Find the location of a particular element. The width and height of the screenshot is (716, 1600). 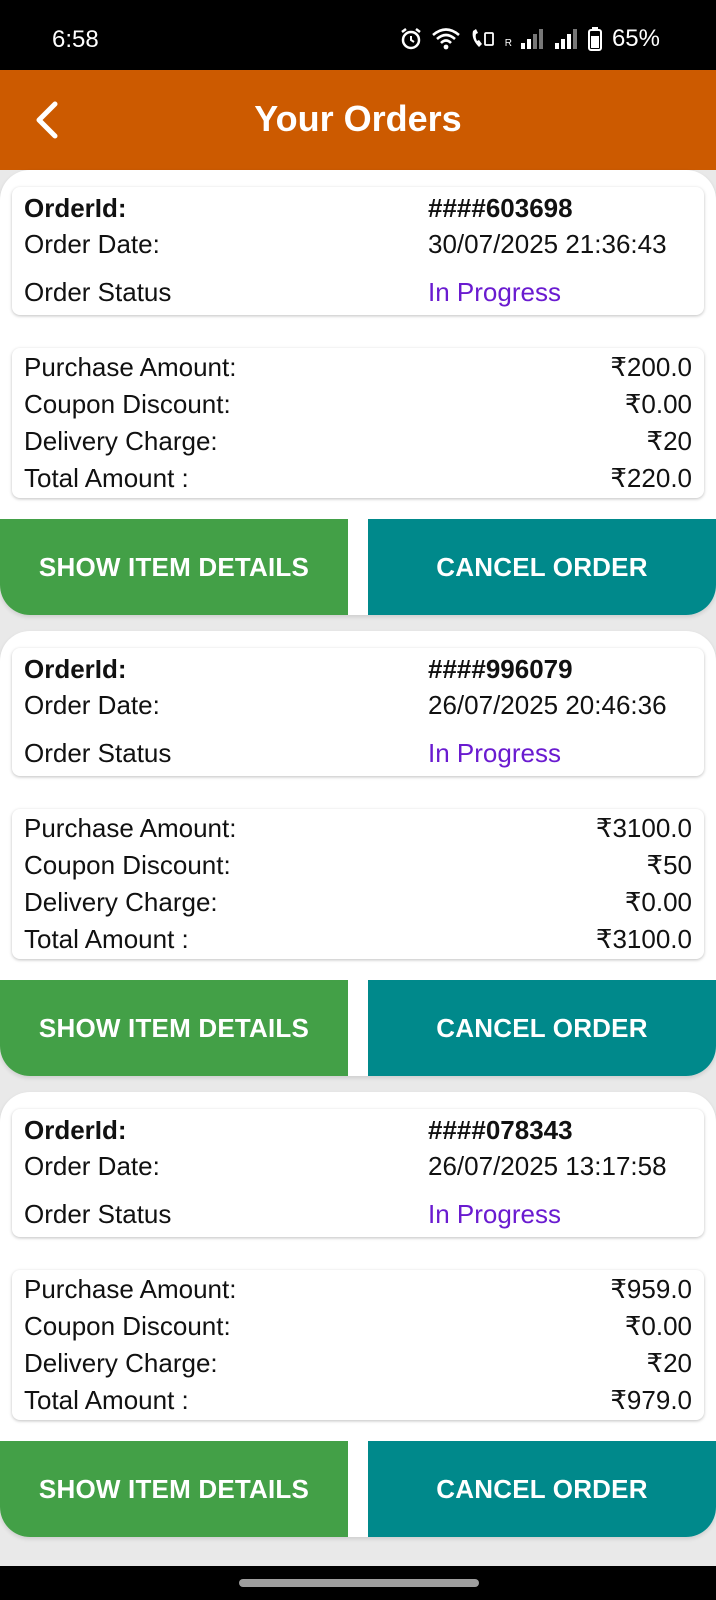

wifi-calling-icon is located at coordinates (483, 39).